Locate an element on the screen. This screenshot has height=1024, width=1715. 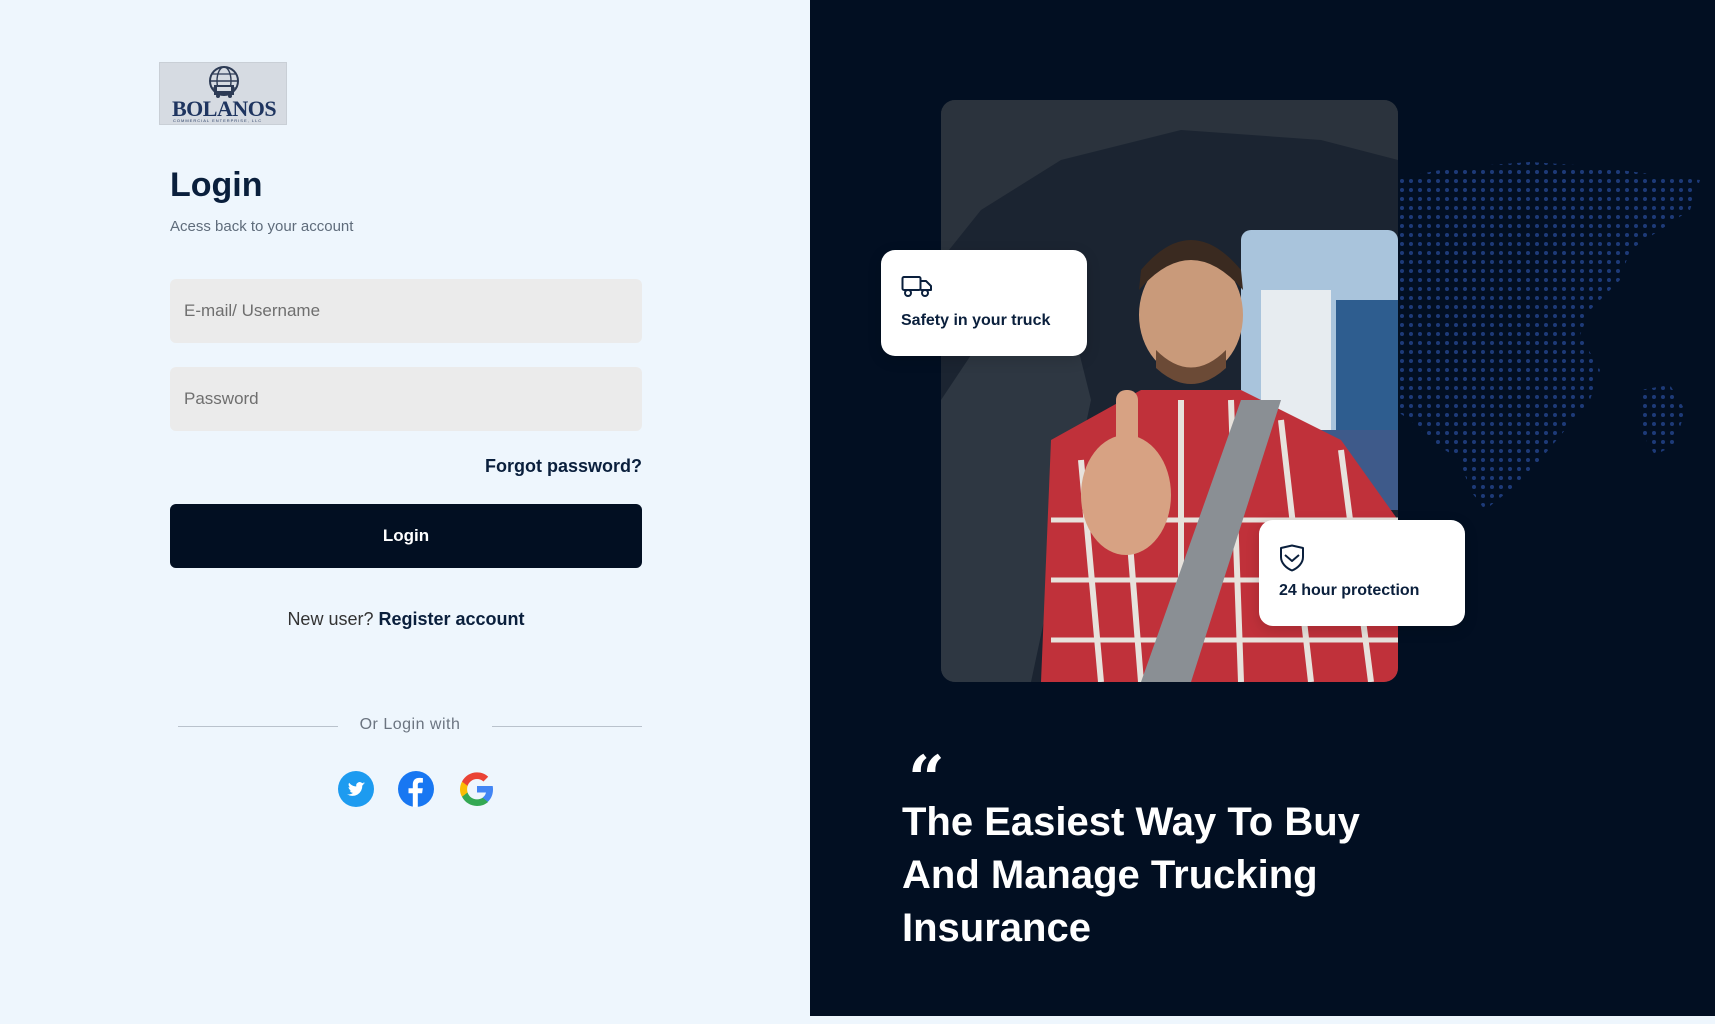
register-row: New user? Register account is located at coordinates (406, 619).